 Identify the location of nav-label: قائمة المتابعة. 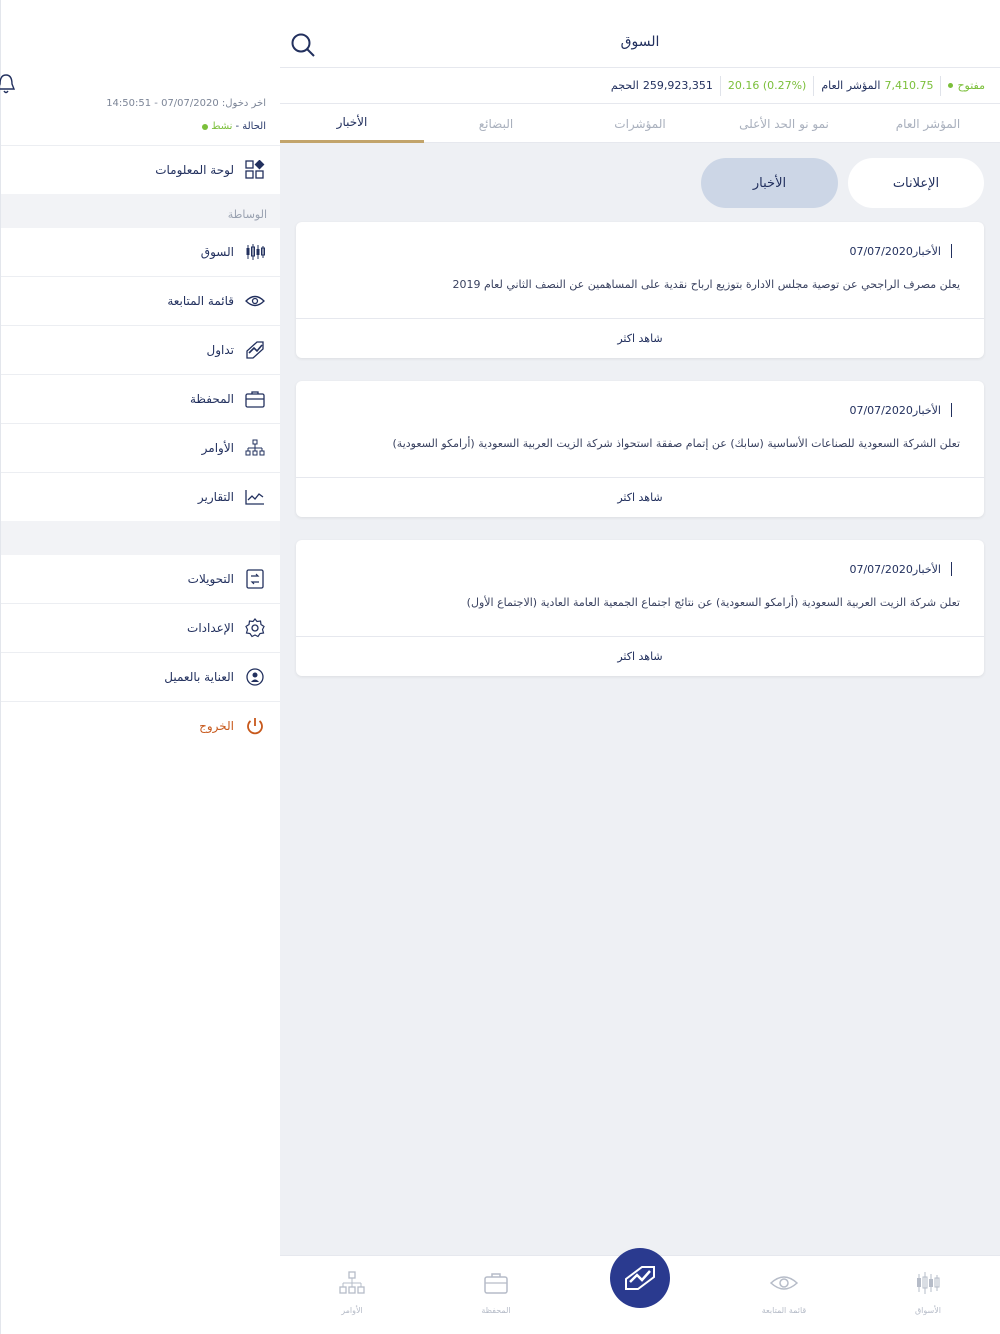
(784, 1310).